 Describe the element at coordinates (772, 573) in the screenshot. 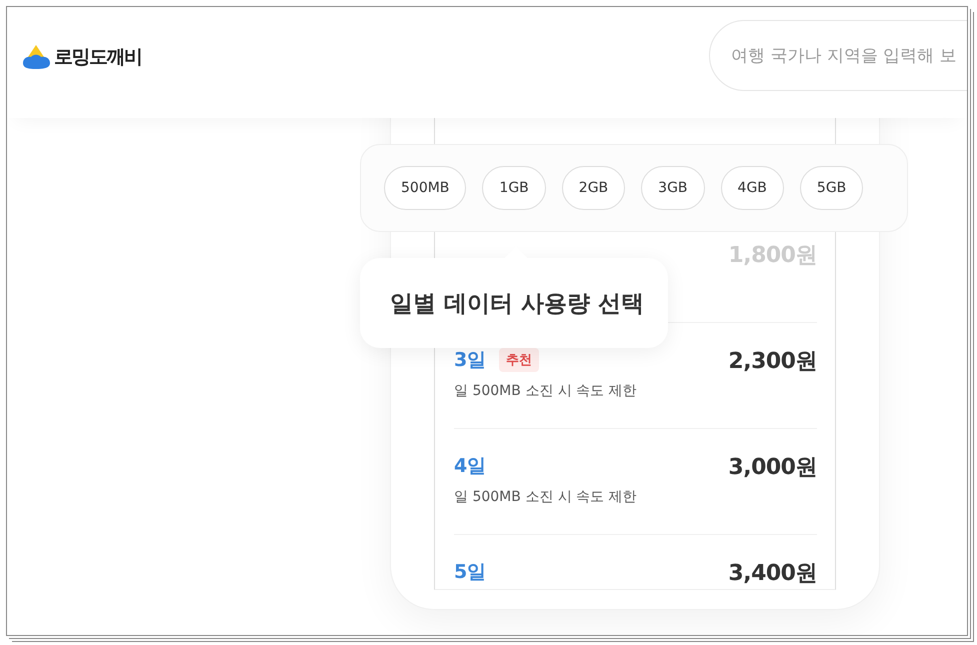

I see `plan-price: 3,400원` at that location.